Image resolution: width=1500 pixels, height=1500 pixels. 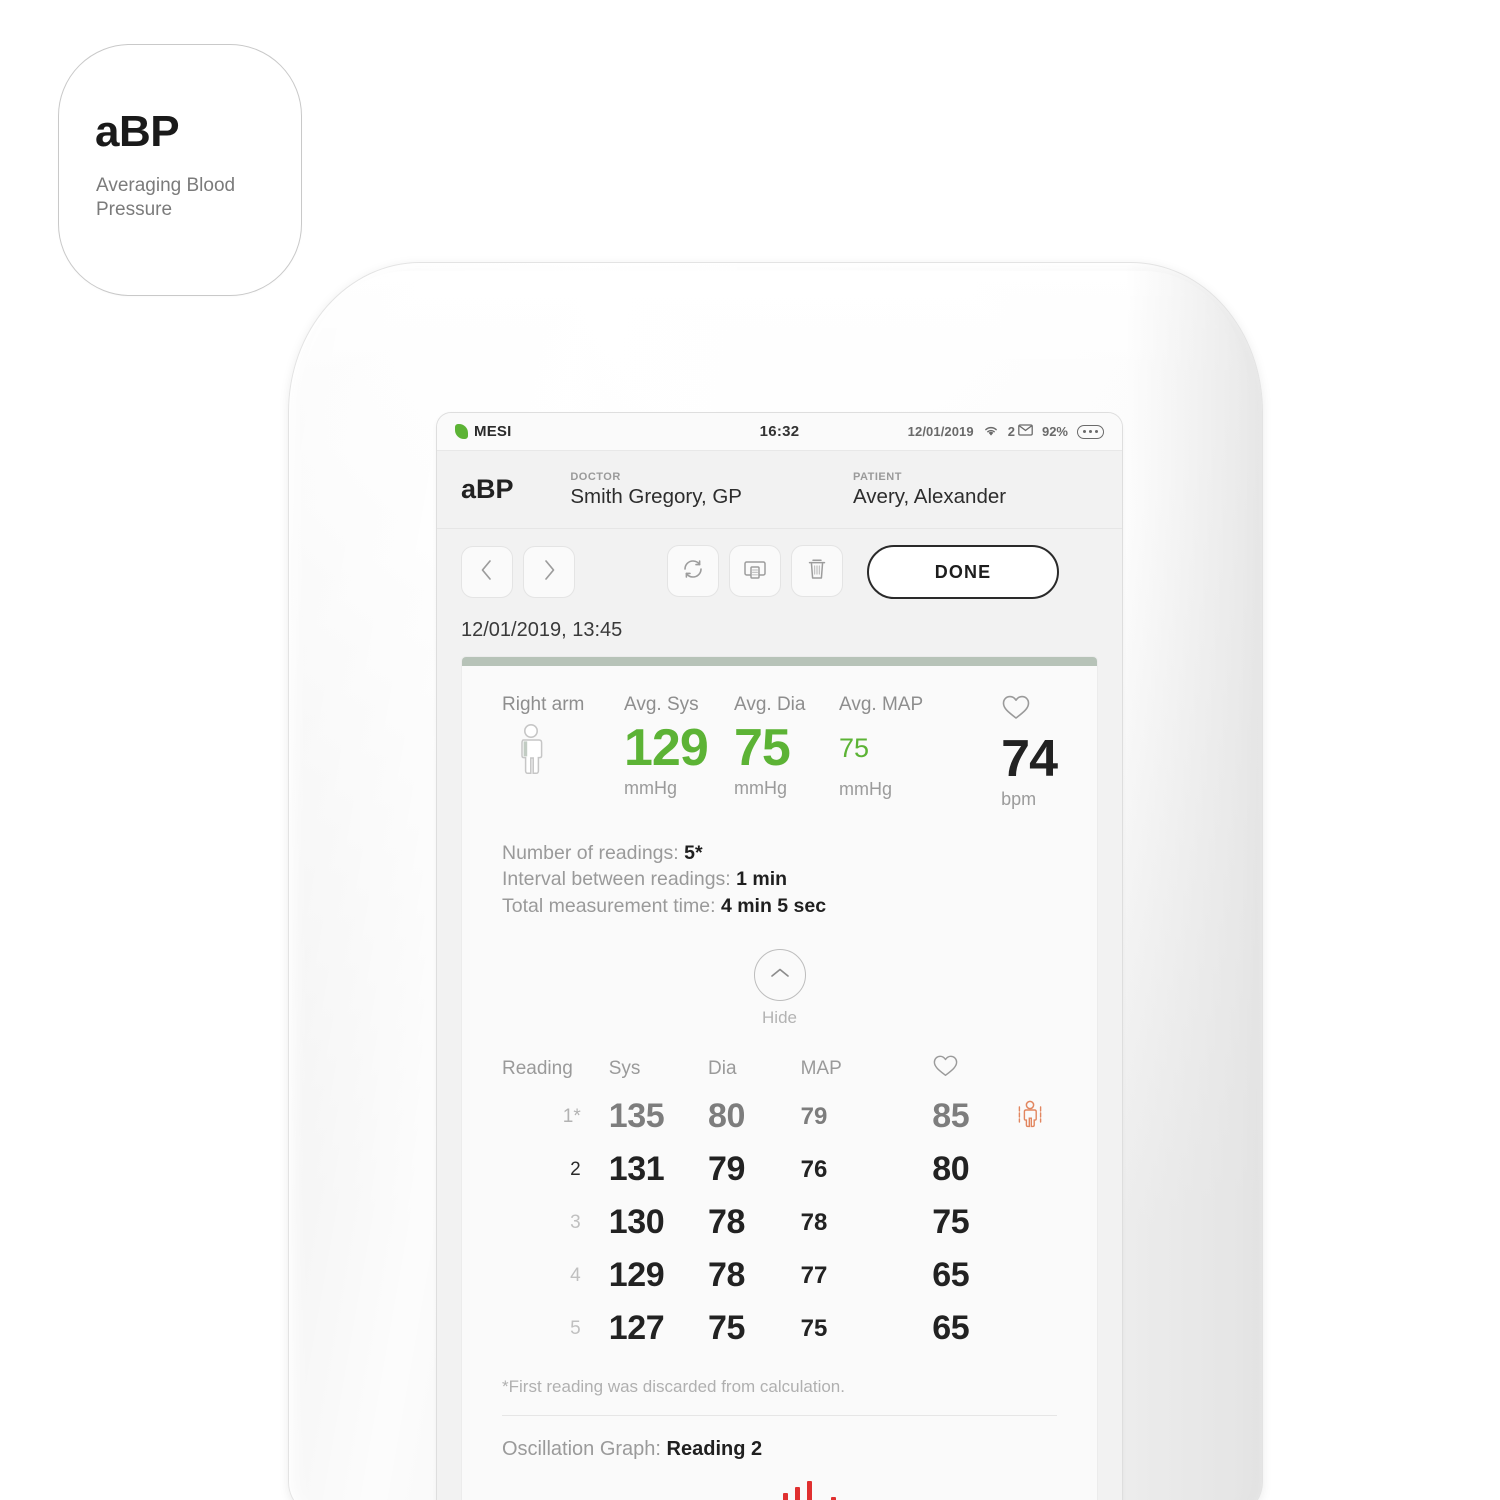 I want to click on table-row: 1* 135 80 79 85, so click(x=779, y=1116).